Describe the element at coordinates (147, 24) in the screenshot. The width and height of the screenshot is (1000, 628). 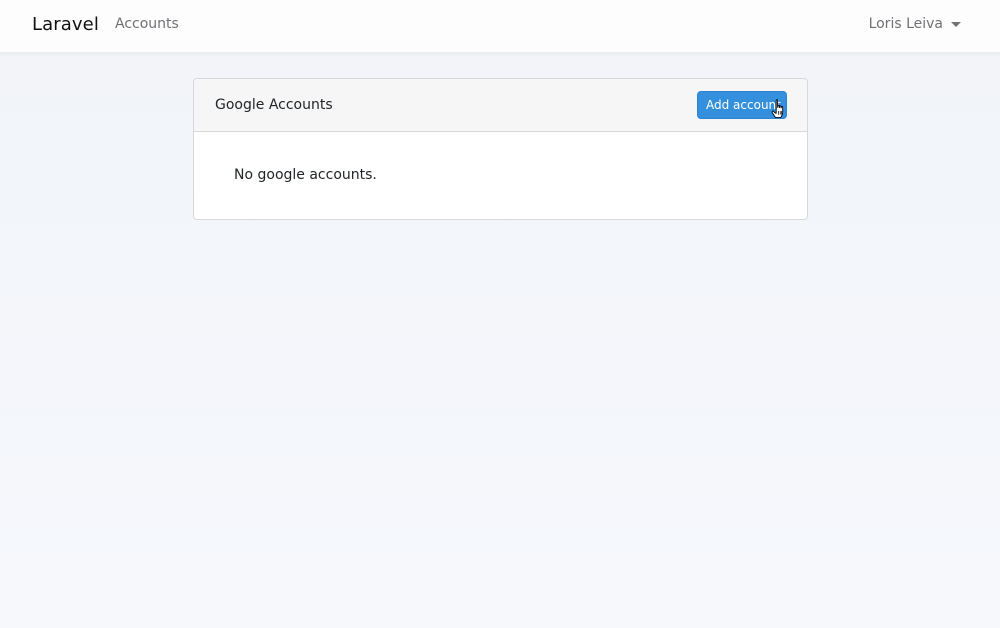
I see `nav-link-accounts: Accounts` at that location.